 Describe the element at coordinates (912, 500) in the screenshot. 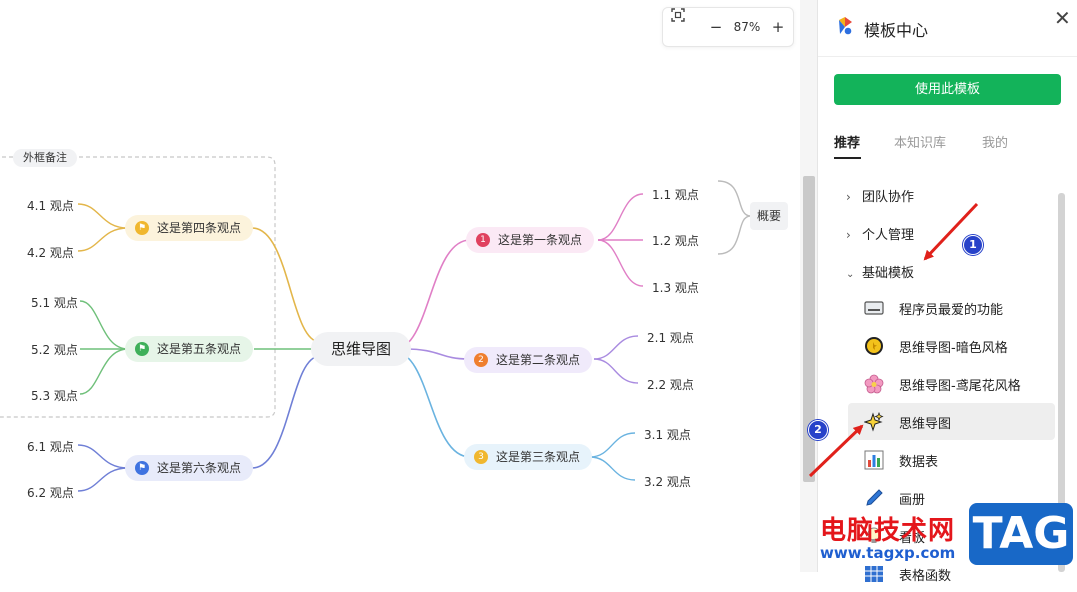

I see `template-label: 画册` at that location.